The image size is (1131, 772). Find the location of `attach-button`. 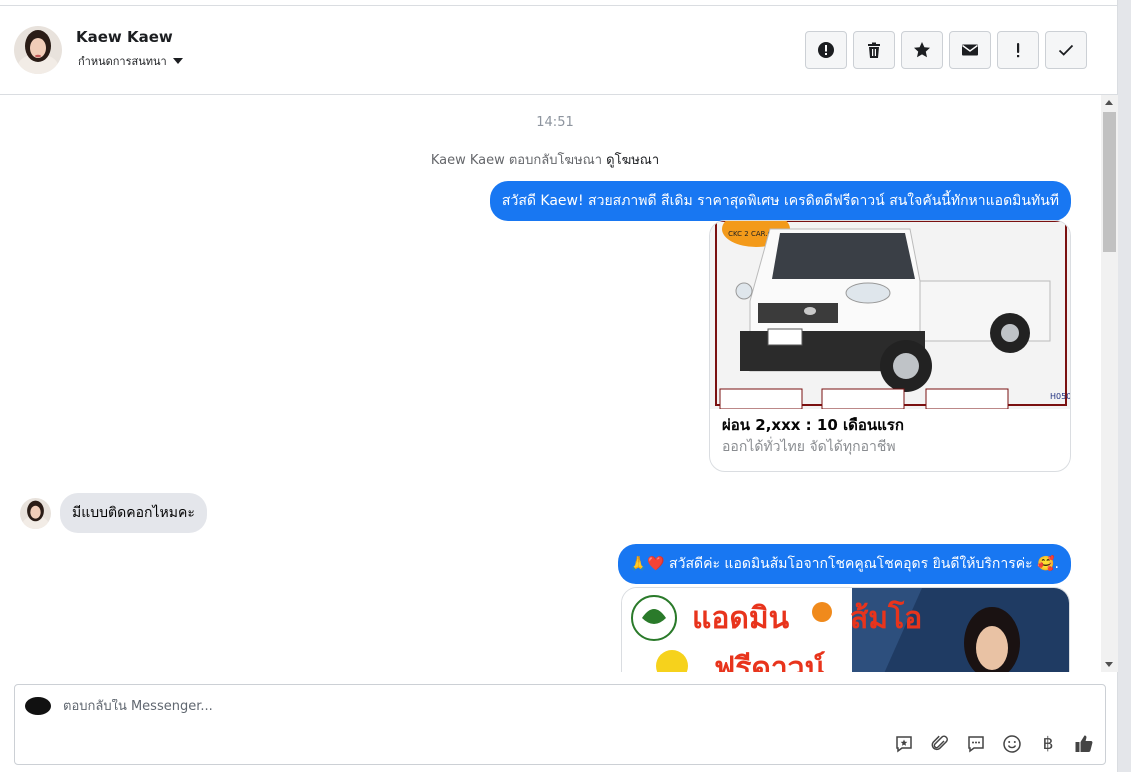

attach-button is located at coordinates (940, 744).